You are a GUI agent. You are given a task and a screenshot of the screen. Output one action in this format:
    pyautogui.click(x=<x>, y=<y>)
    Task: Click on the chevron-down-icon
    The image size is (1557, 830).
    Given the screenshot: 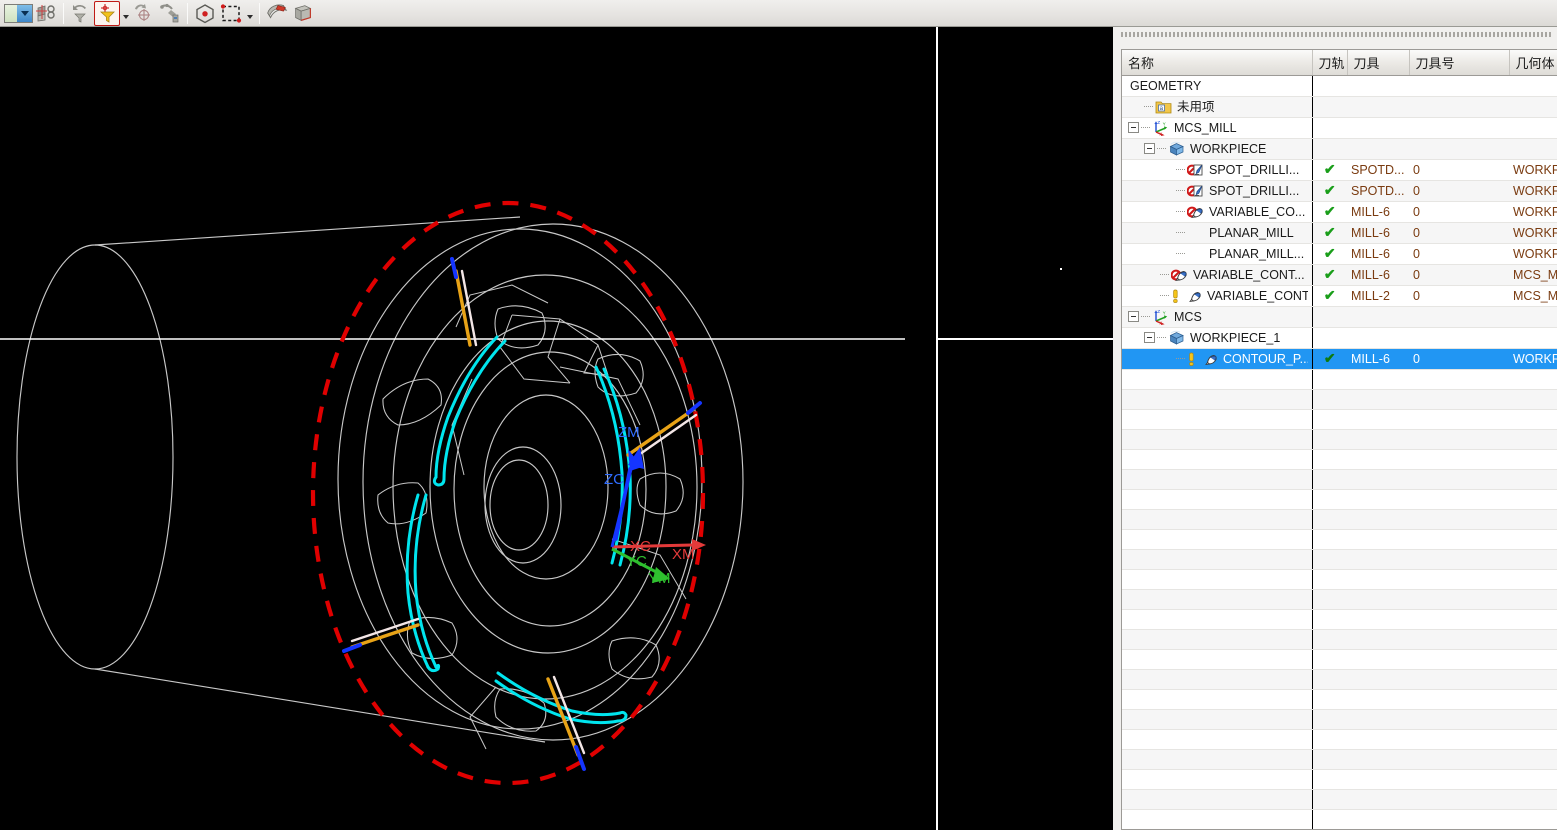 What is the action you would take?
    pyautogui.click(x=24, y=13)
    